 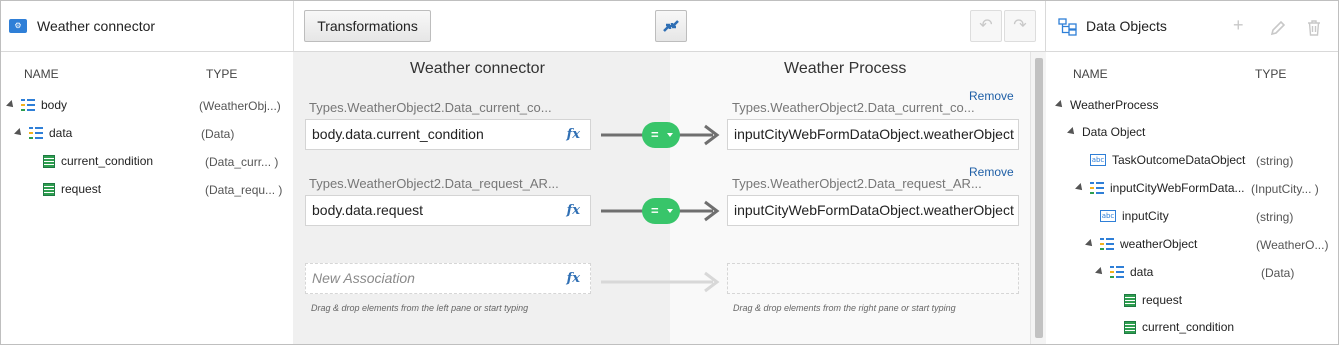 I want to click on source-expression-field: body.data.current_condition fx, so click(x=448, y=134).